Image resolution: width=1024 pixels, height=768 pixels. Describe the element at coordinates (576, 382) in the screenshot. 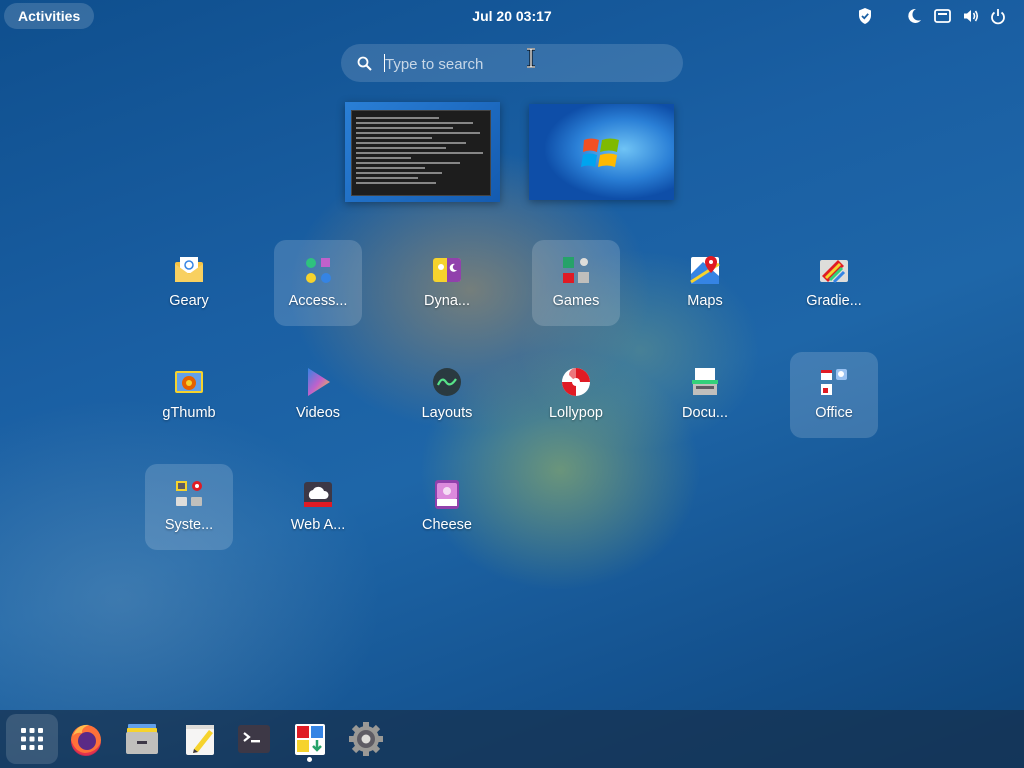

I see `lollypop-icon` at that location.